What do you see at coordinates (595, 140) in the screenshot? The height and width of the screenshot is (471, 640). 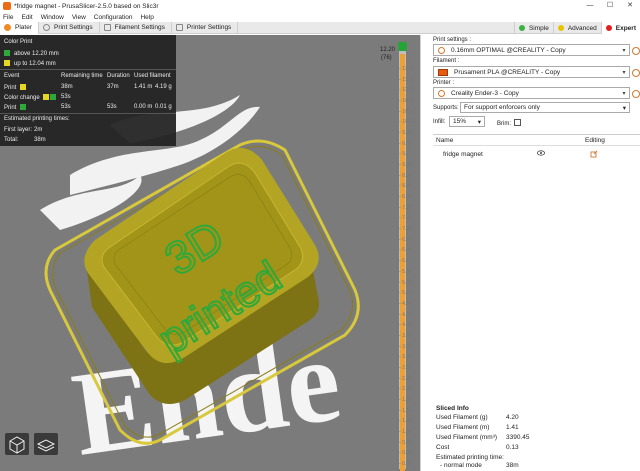 I see `column-editing-header: Editing` at bounding box center [595, 140].